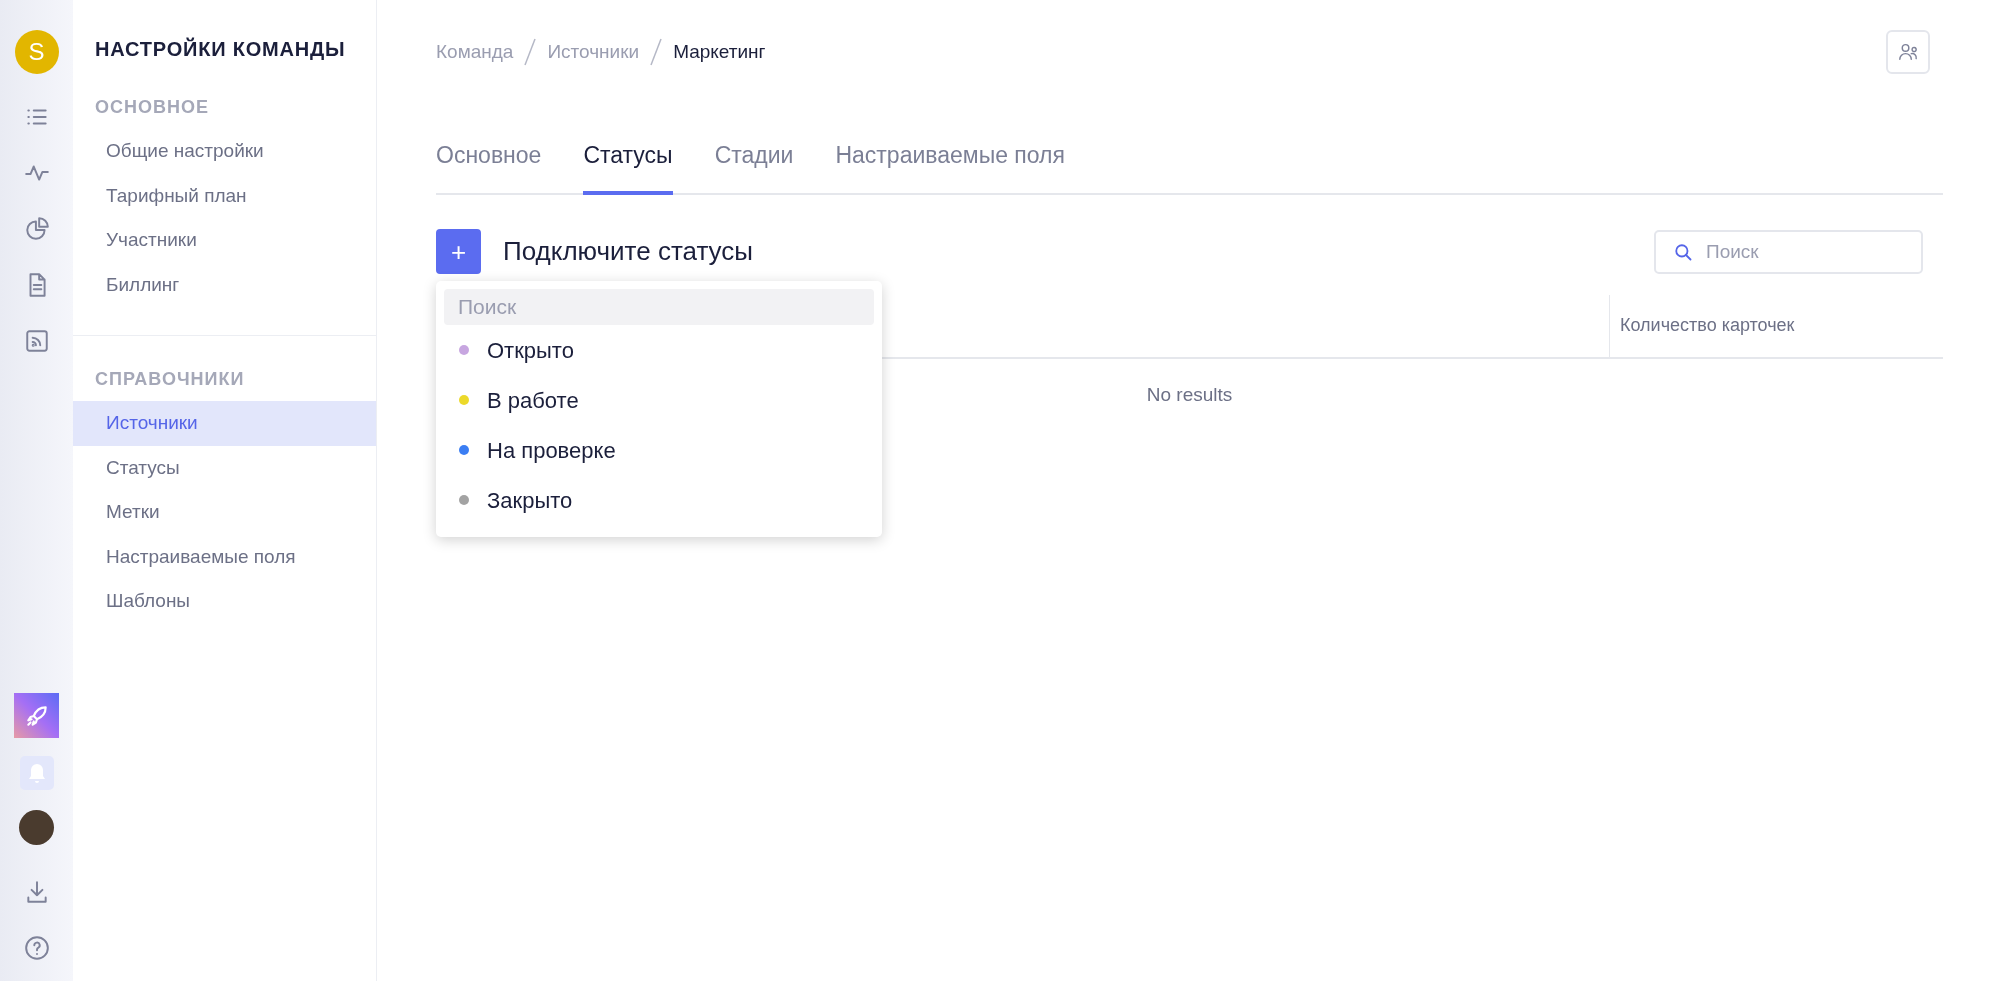  What do you see at coordinates (36, 948) in the screenshot?
I see `help-icon` at bounding box center [36, 948].